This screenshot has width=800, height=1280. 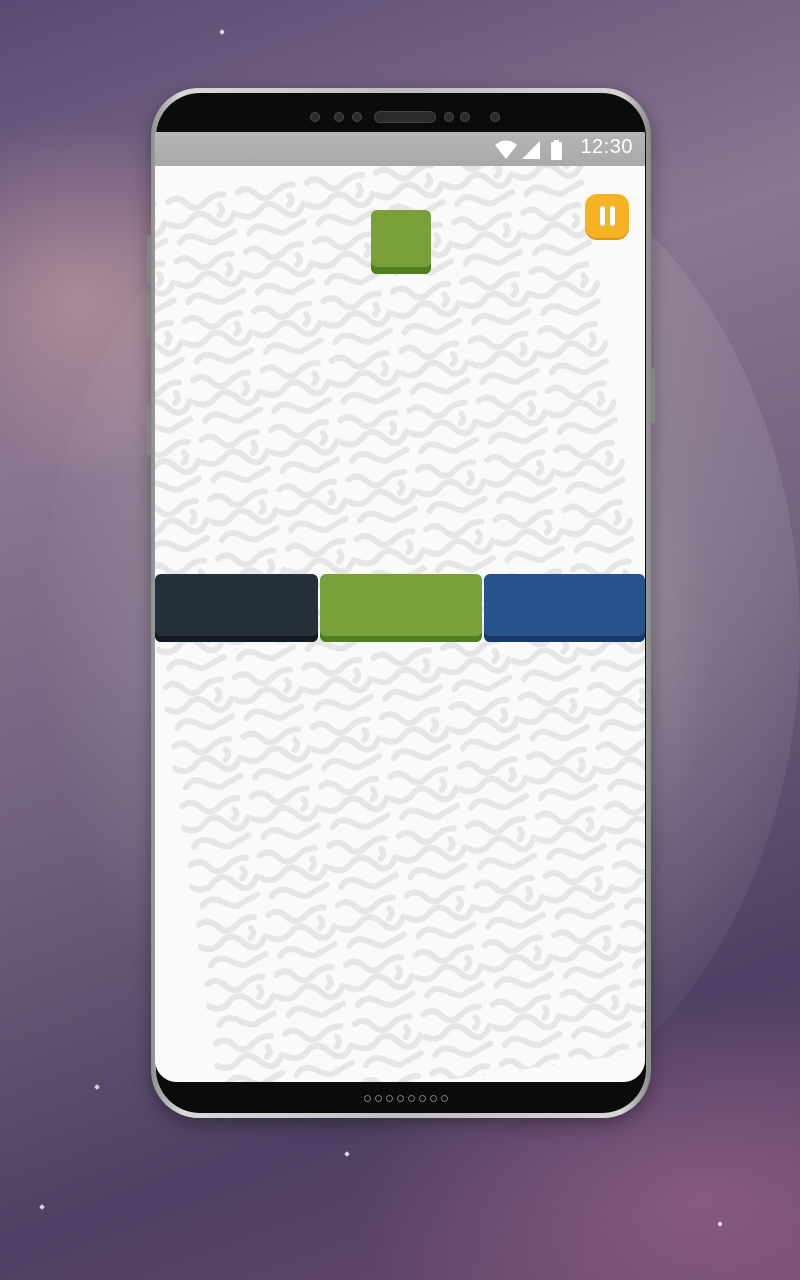 I want to click on front-camera-icon, so click(x=495, y=117).